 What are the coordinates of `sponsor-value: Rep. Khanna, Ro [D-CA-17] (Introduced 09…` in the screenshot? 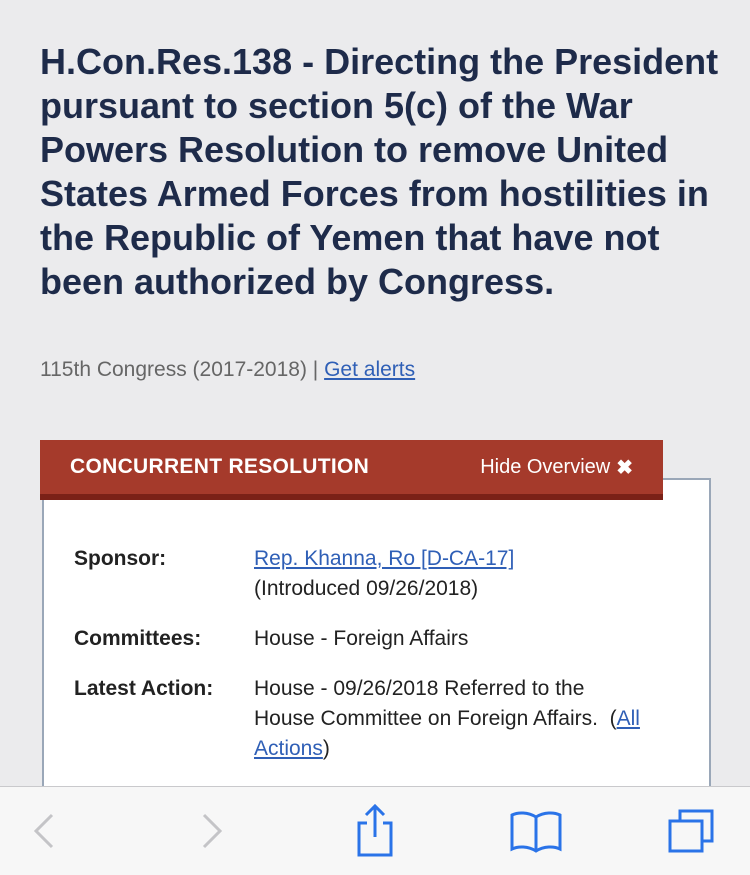 It's located at (451, 574).